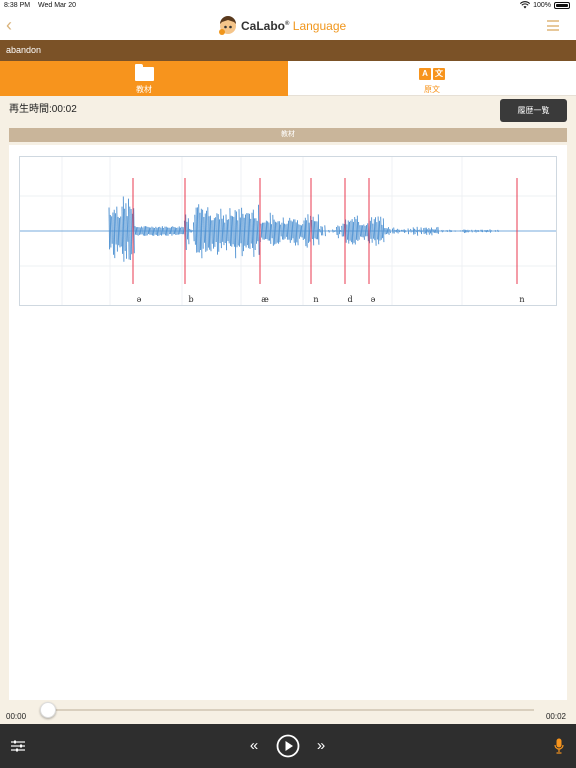 This screenshot has height=768, width=576. What do you see at coordinates (521, 299) in the screenshot?
I see `phoneme-label: n` at bounding box center [521, 299].